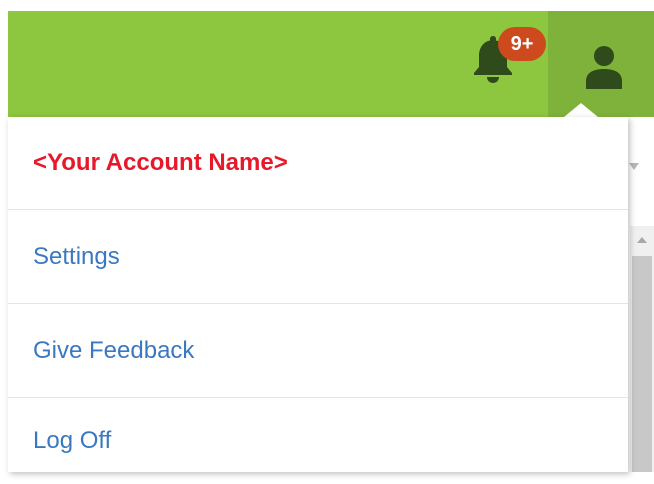 The image size is (654, 484). I want to click on scroll-thumb, so click(642, 364).